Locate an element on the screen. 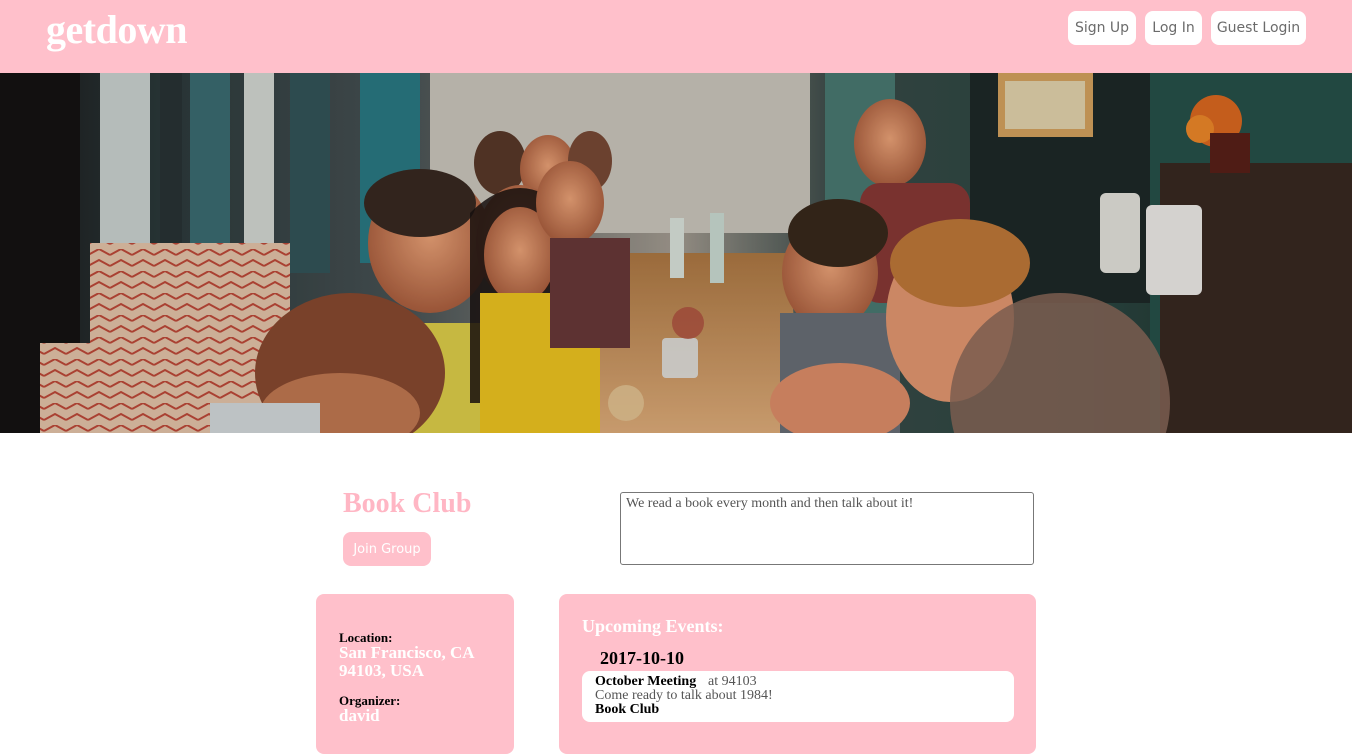 This screenshot has width=1352, height=754. log-in-button: Log In is located at coordinates (1173, 28).